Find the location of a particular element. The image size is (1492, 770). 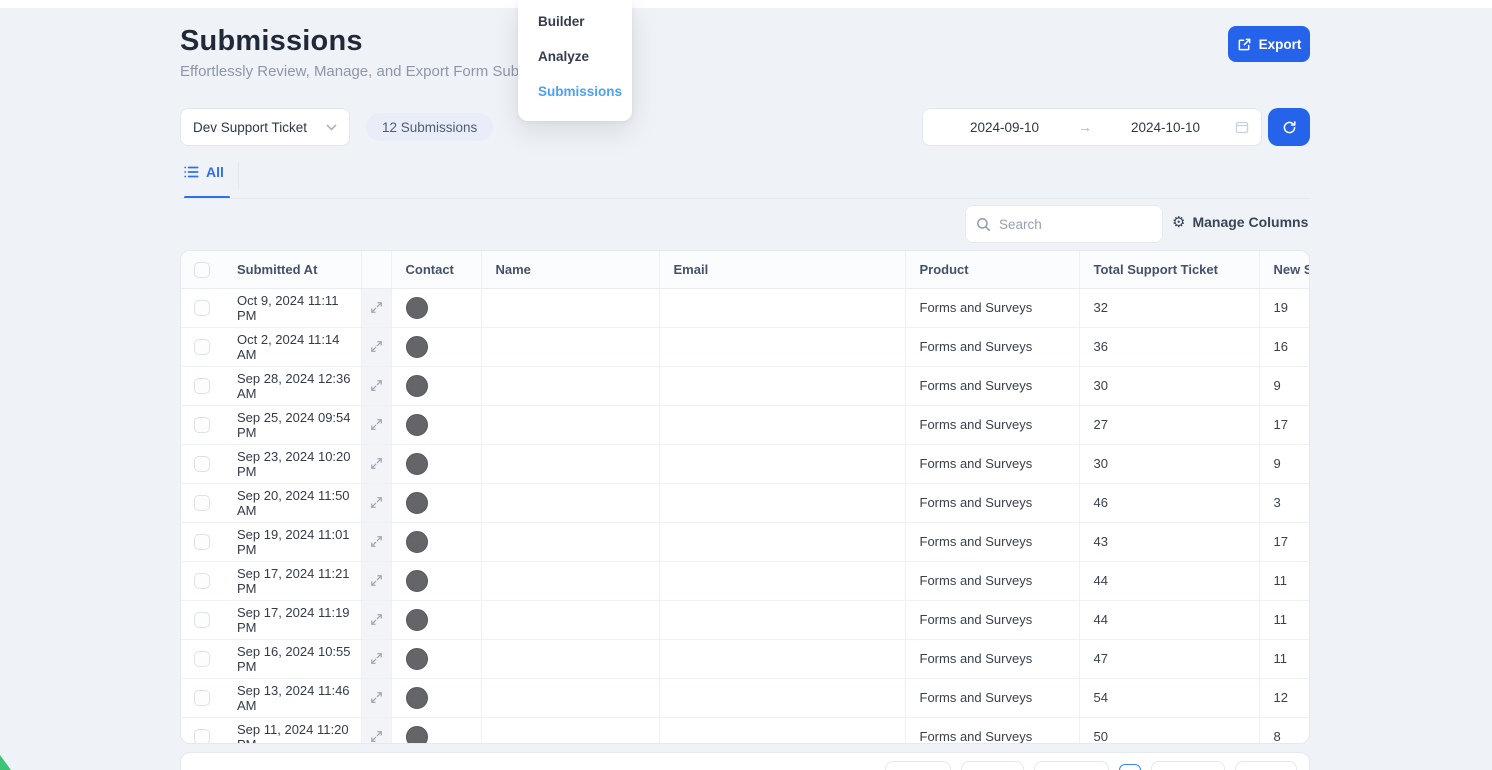

search-box is located at coordinates (1064, 224).